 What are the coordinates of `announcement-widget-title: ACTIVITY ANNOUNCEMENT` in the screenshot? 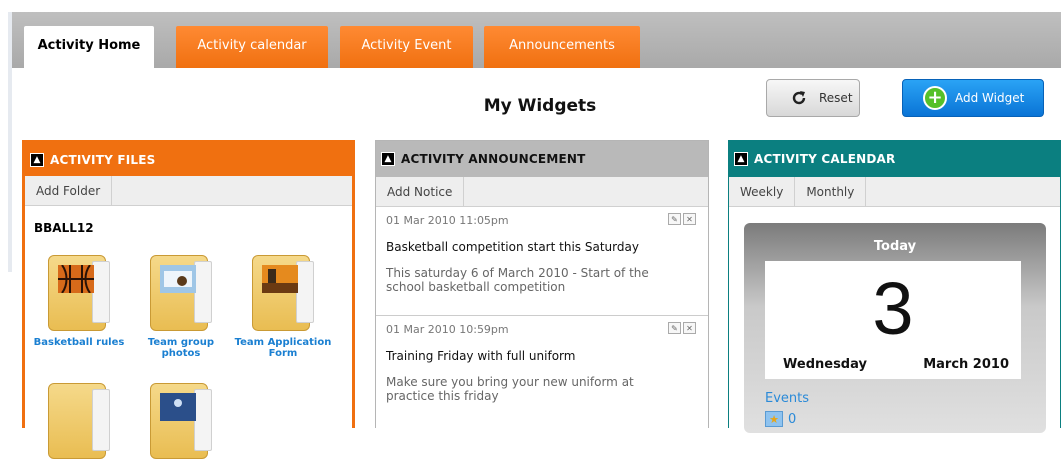 It's located at (493, 159).